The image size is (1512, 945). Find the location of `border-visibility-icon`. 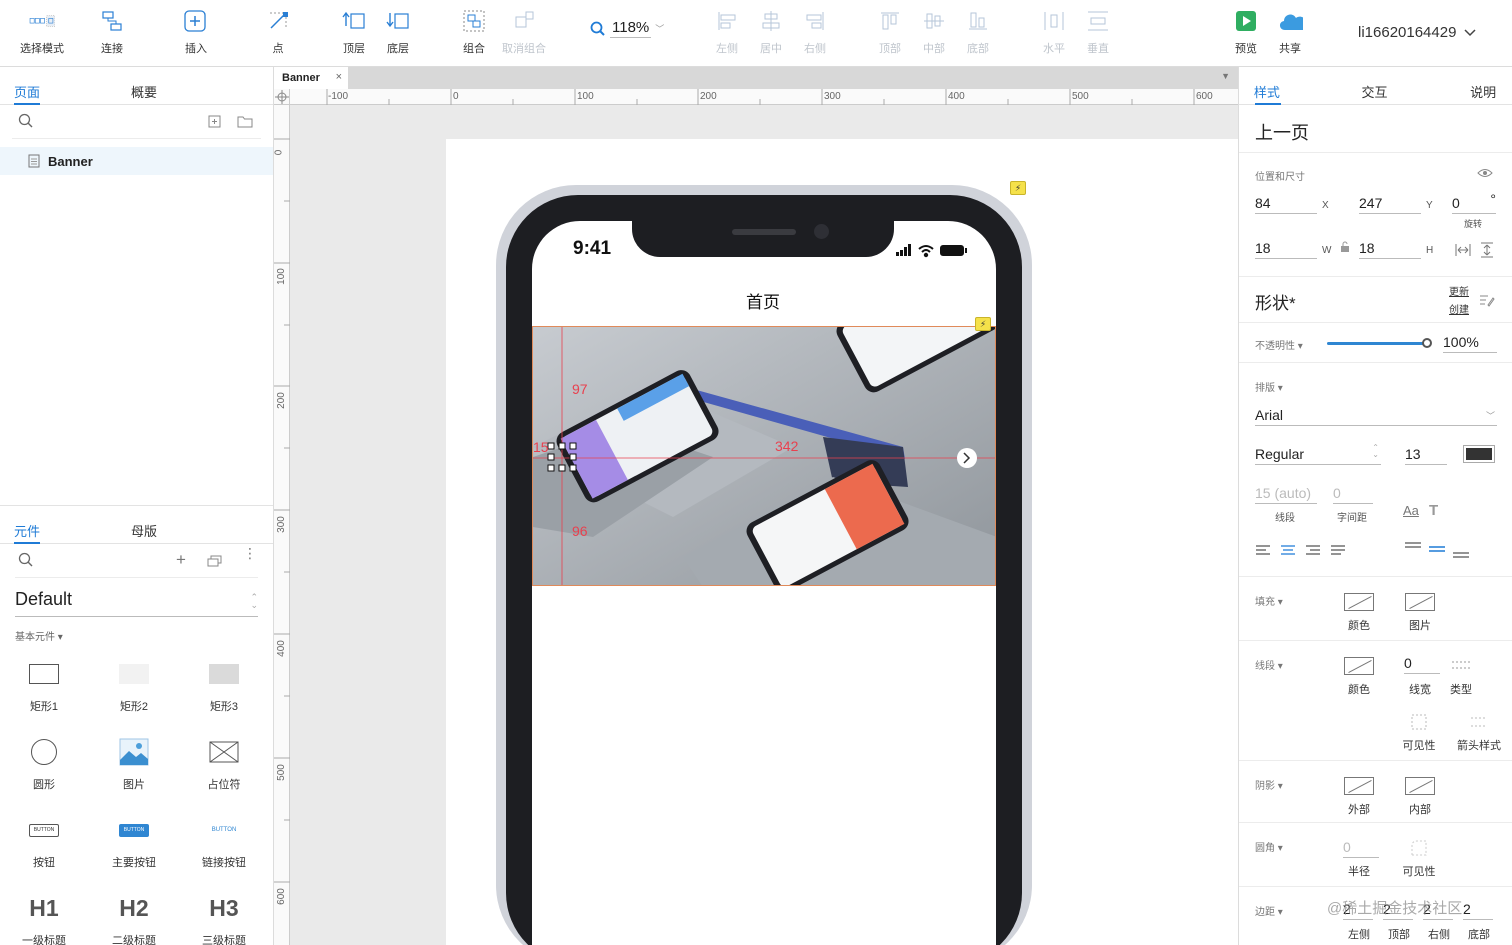

border-visibility-icon is located at coordinates (1419, 722).